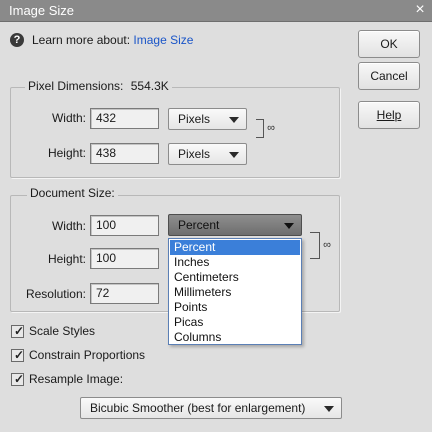 This screenshot has width=432, height=432. Describe the element at coordinates (199, 225) in the screenshot. I see `doc-width-unit-value: Percent` at that location.